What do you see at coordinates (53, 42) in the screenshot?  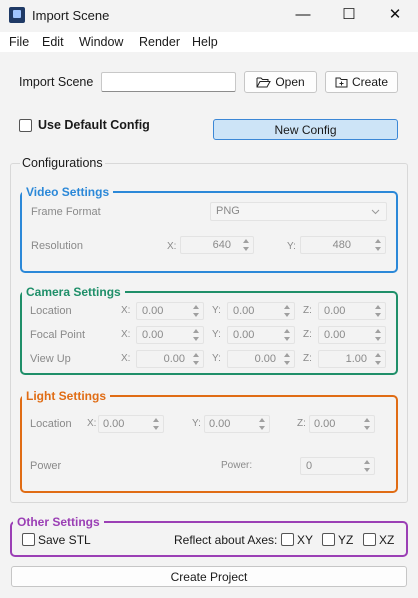 I see `menu-edit: Edit` at bounding box center [53, 42].